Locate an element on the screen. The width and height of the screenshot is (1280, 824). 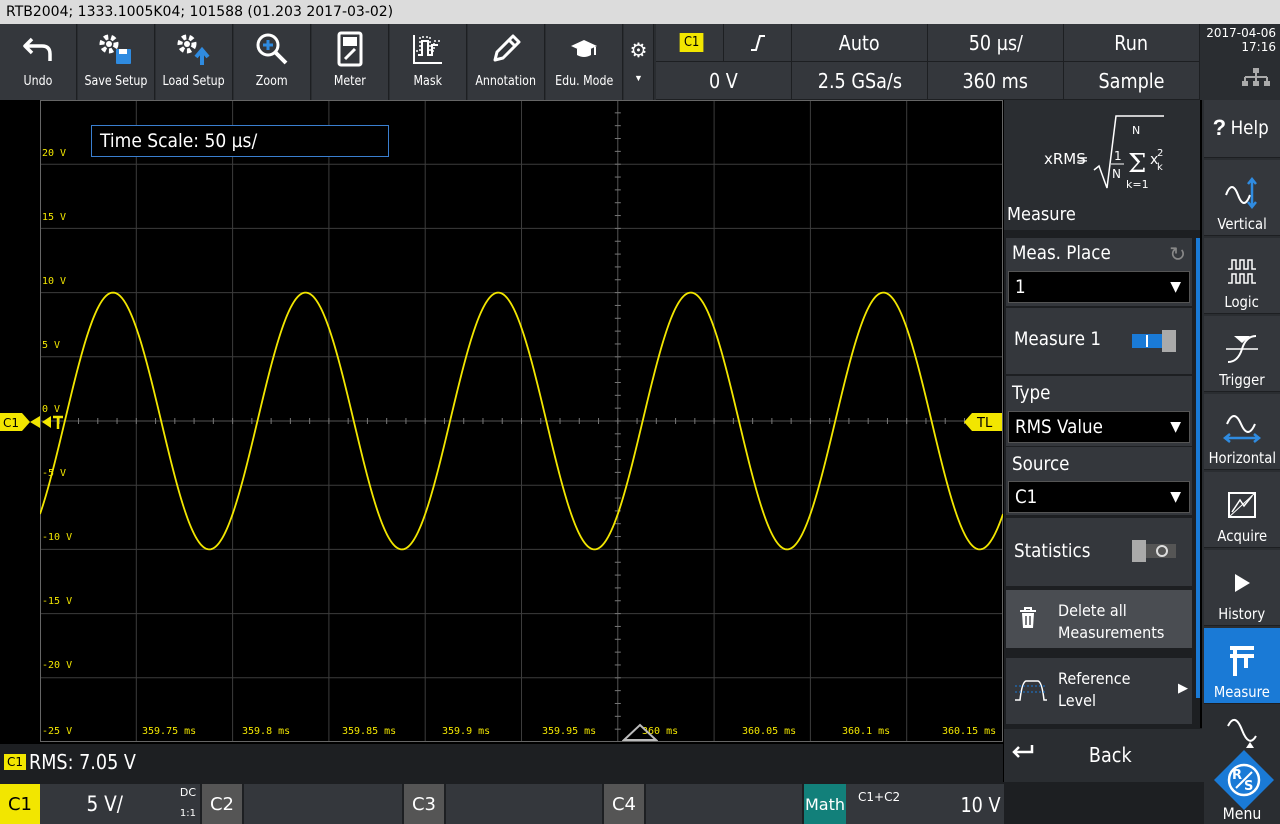
measure-button: Measure is located at coordinates (1242, 666).